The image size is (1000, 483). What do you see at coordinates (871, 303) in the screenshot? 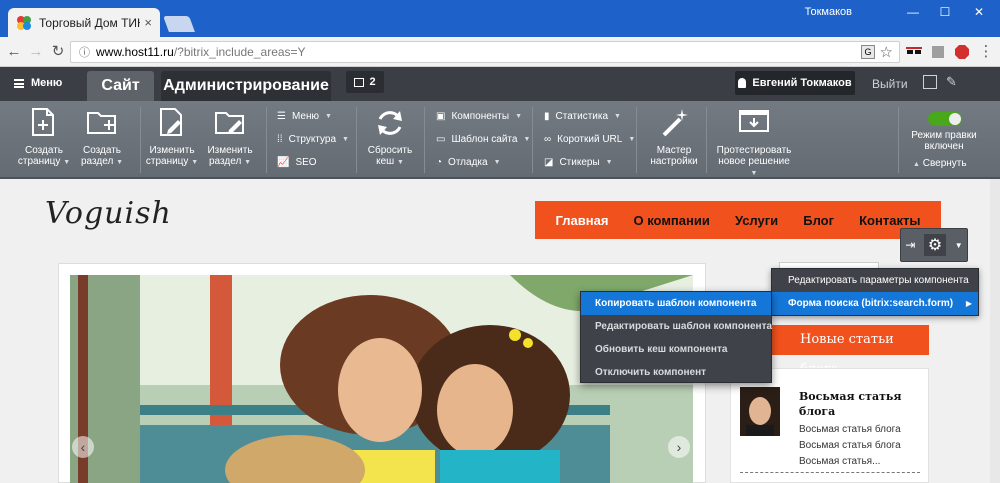
I see `menu-item-search-form-label: Форма поиска (bitrix:search.form)` at bounding box center [871, 303].